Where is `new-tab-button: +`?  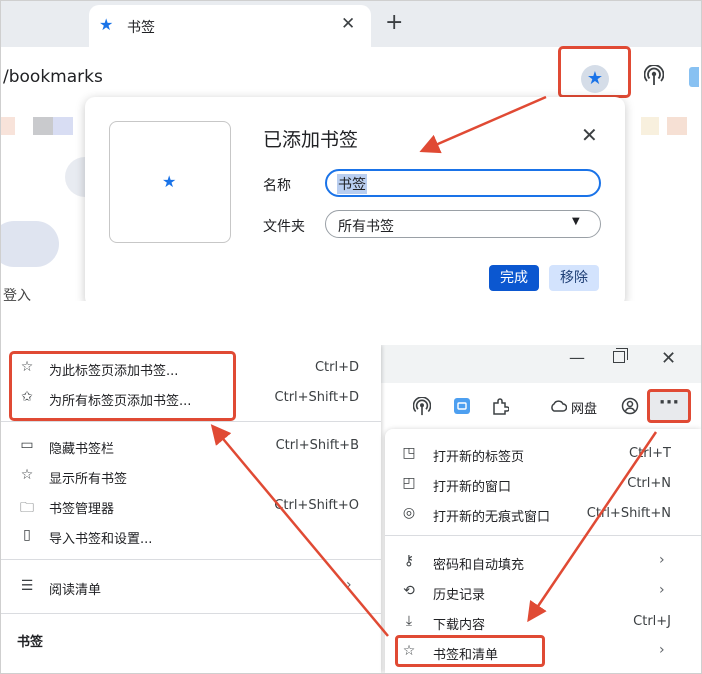
new-tab-button: + is located at coordinates (394, 22).